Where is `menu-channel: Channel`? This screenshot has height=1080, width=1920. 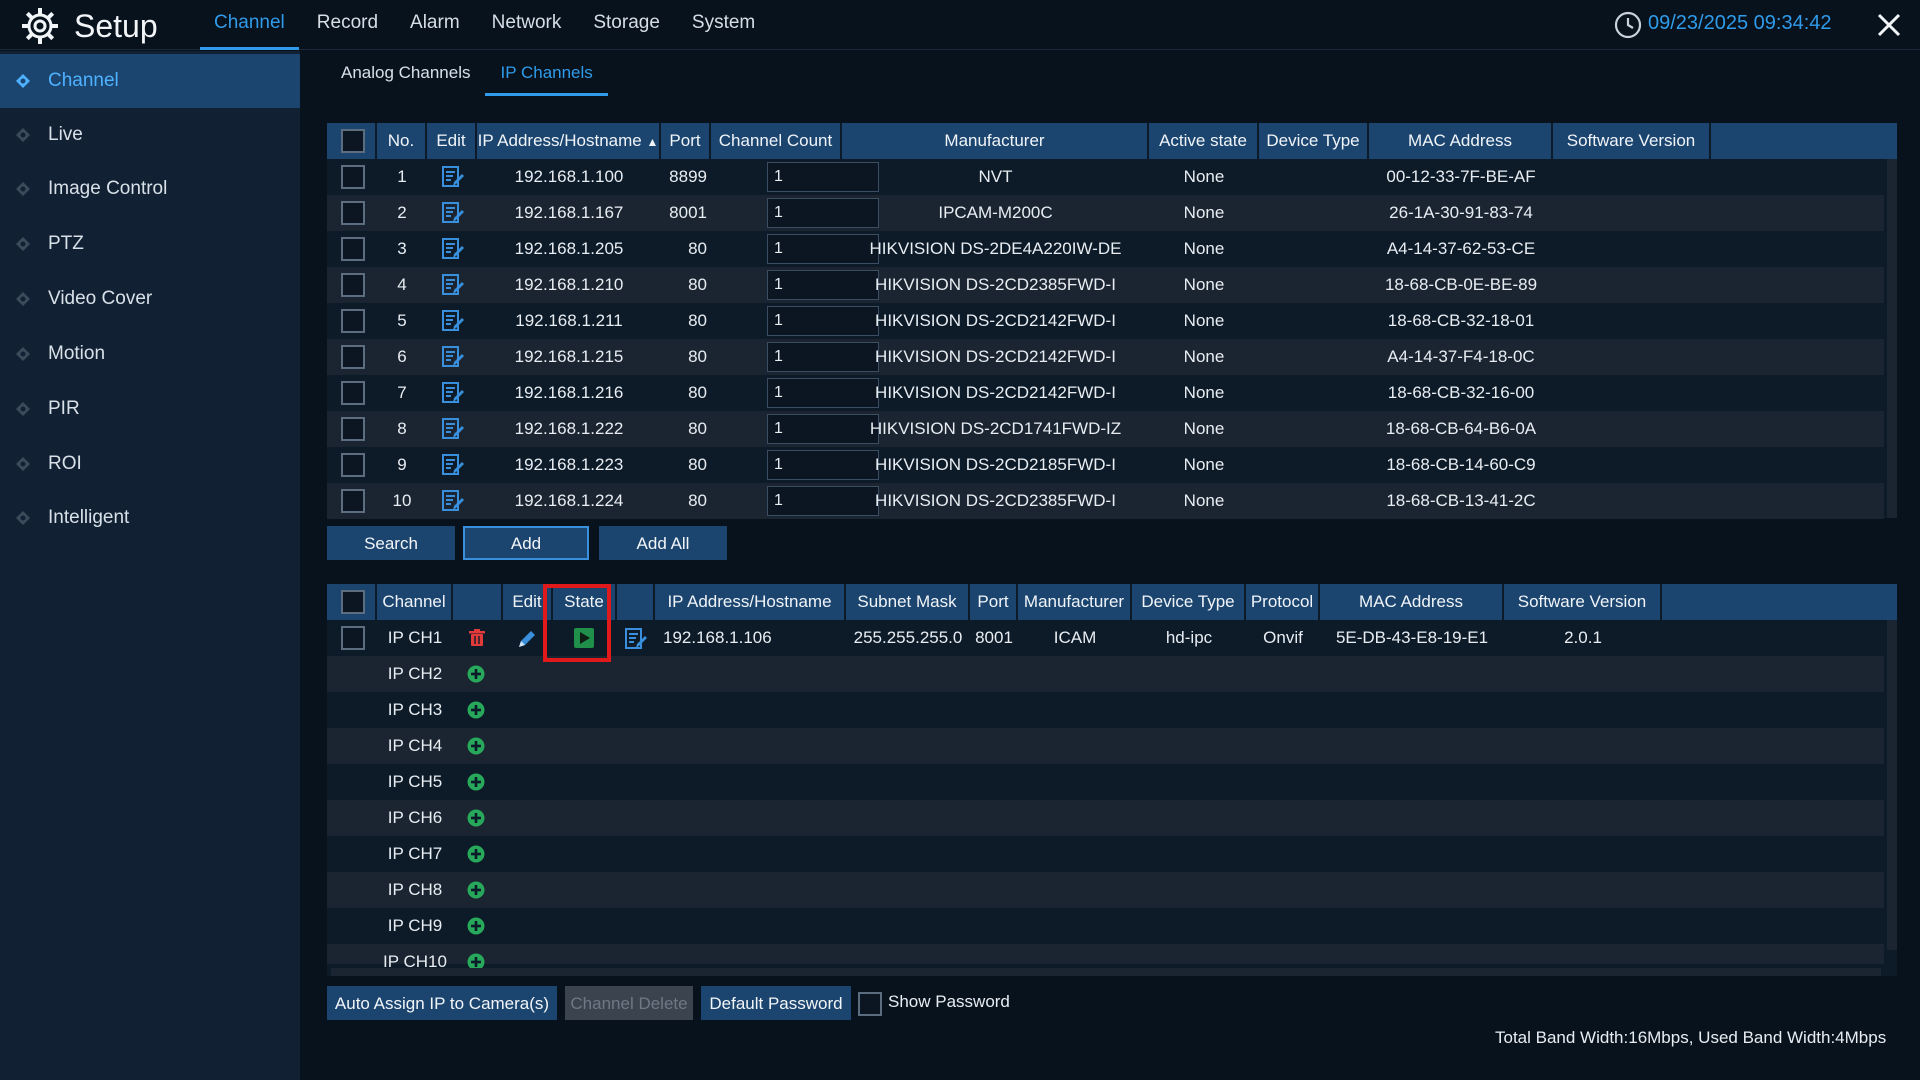
menu-channel: Channel is located at coordinates (249, 25).